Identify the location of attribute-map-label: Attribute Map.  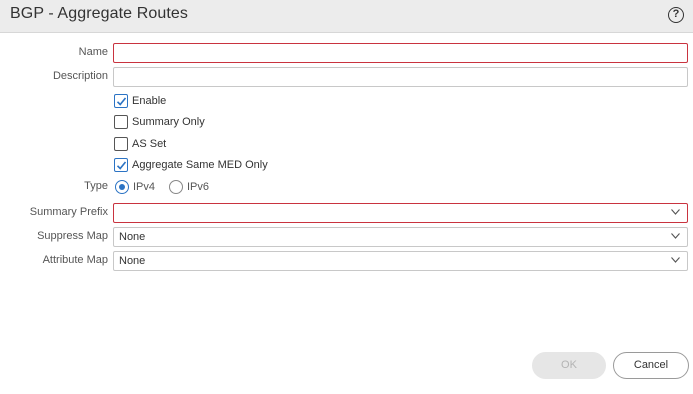
(75, 260).